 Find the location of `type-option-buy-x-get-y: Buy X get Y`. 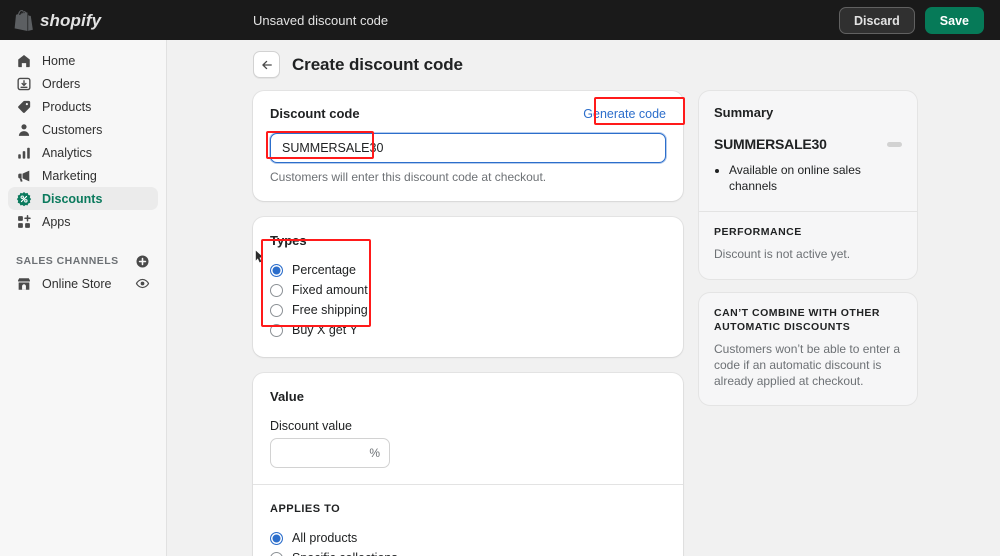

type-option-buy-x-get-y: Buy X get Y is located at coordinates (468, 330).